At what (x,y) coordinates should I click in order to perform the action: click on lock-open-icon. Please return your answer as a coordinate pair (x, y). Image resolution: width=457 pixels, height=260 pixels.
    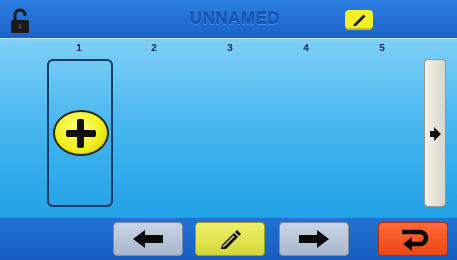
    Looking at the image, I should click on (20, 21).